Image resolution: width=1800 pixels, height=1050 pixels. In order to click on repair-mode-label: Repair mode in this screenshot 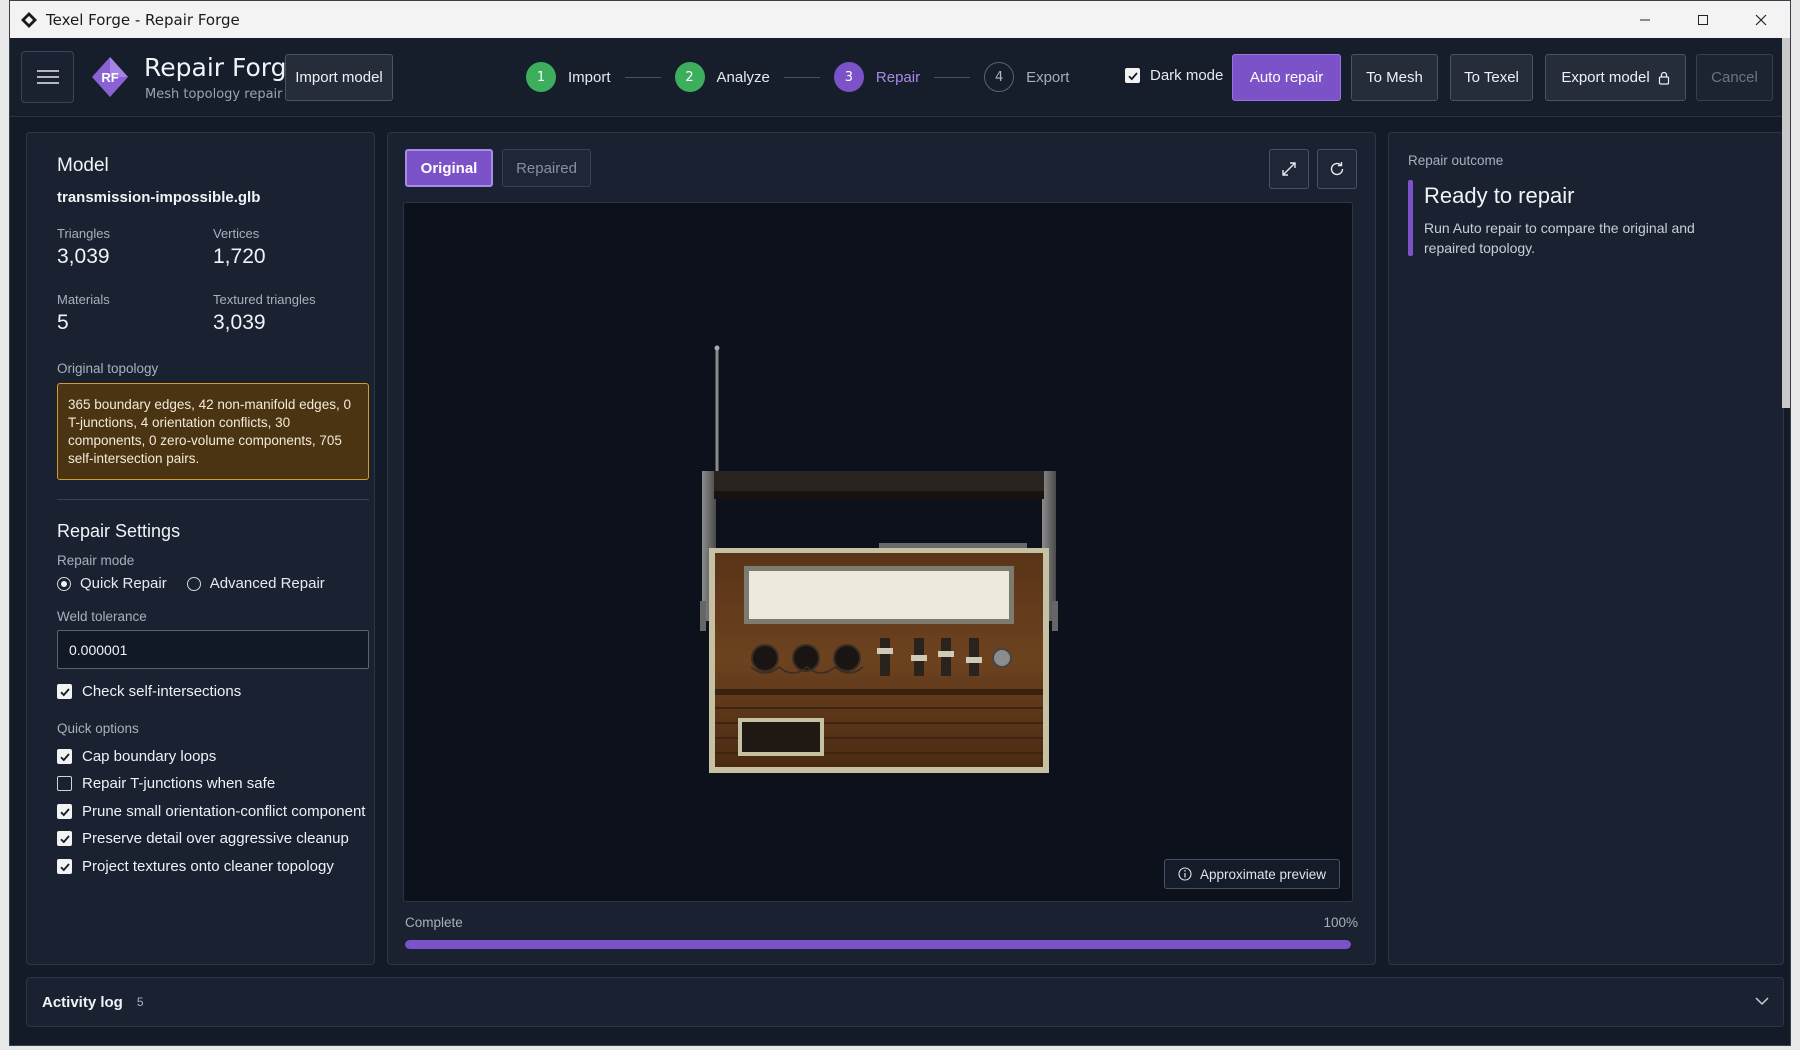, I will do `click(96, 560)`.